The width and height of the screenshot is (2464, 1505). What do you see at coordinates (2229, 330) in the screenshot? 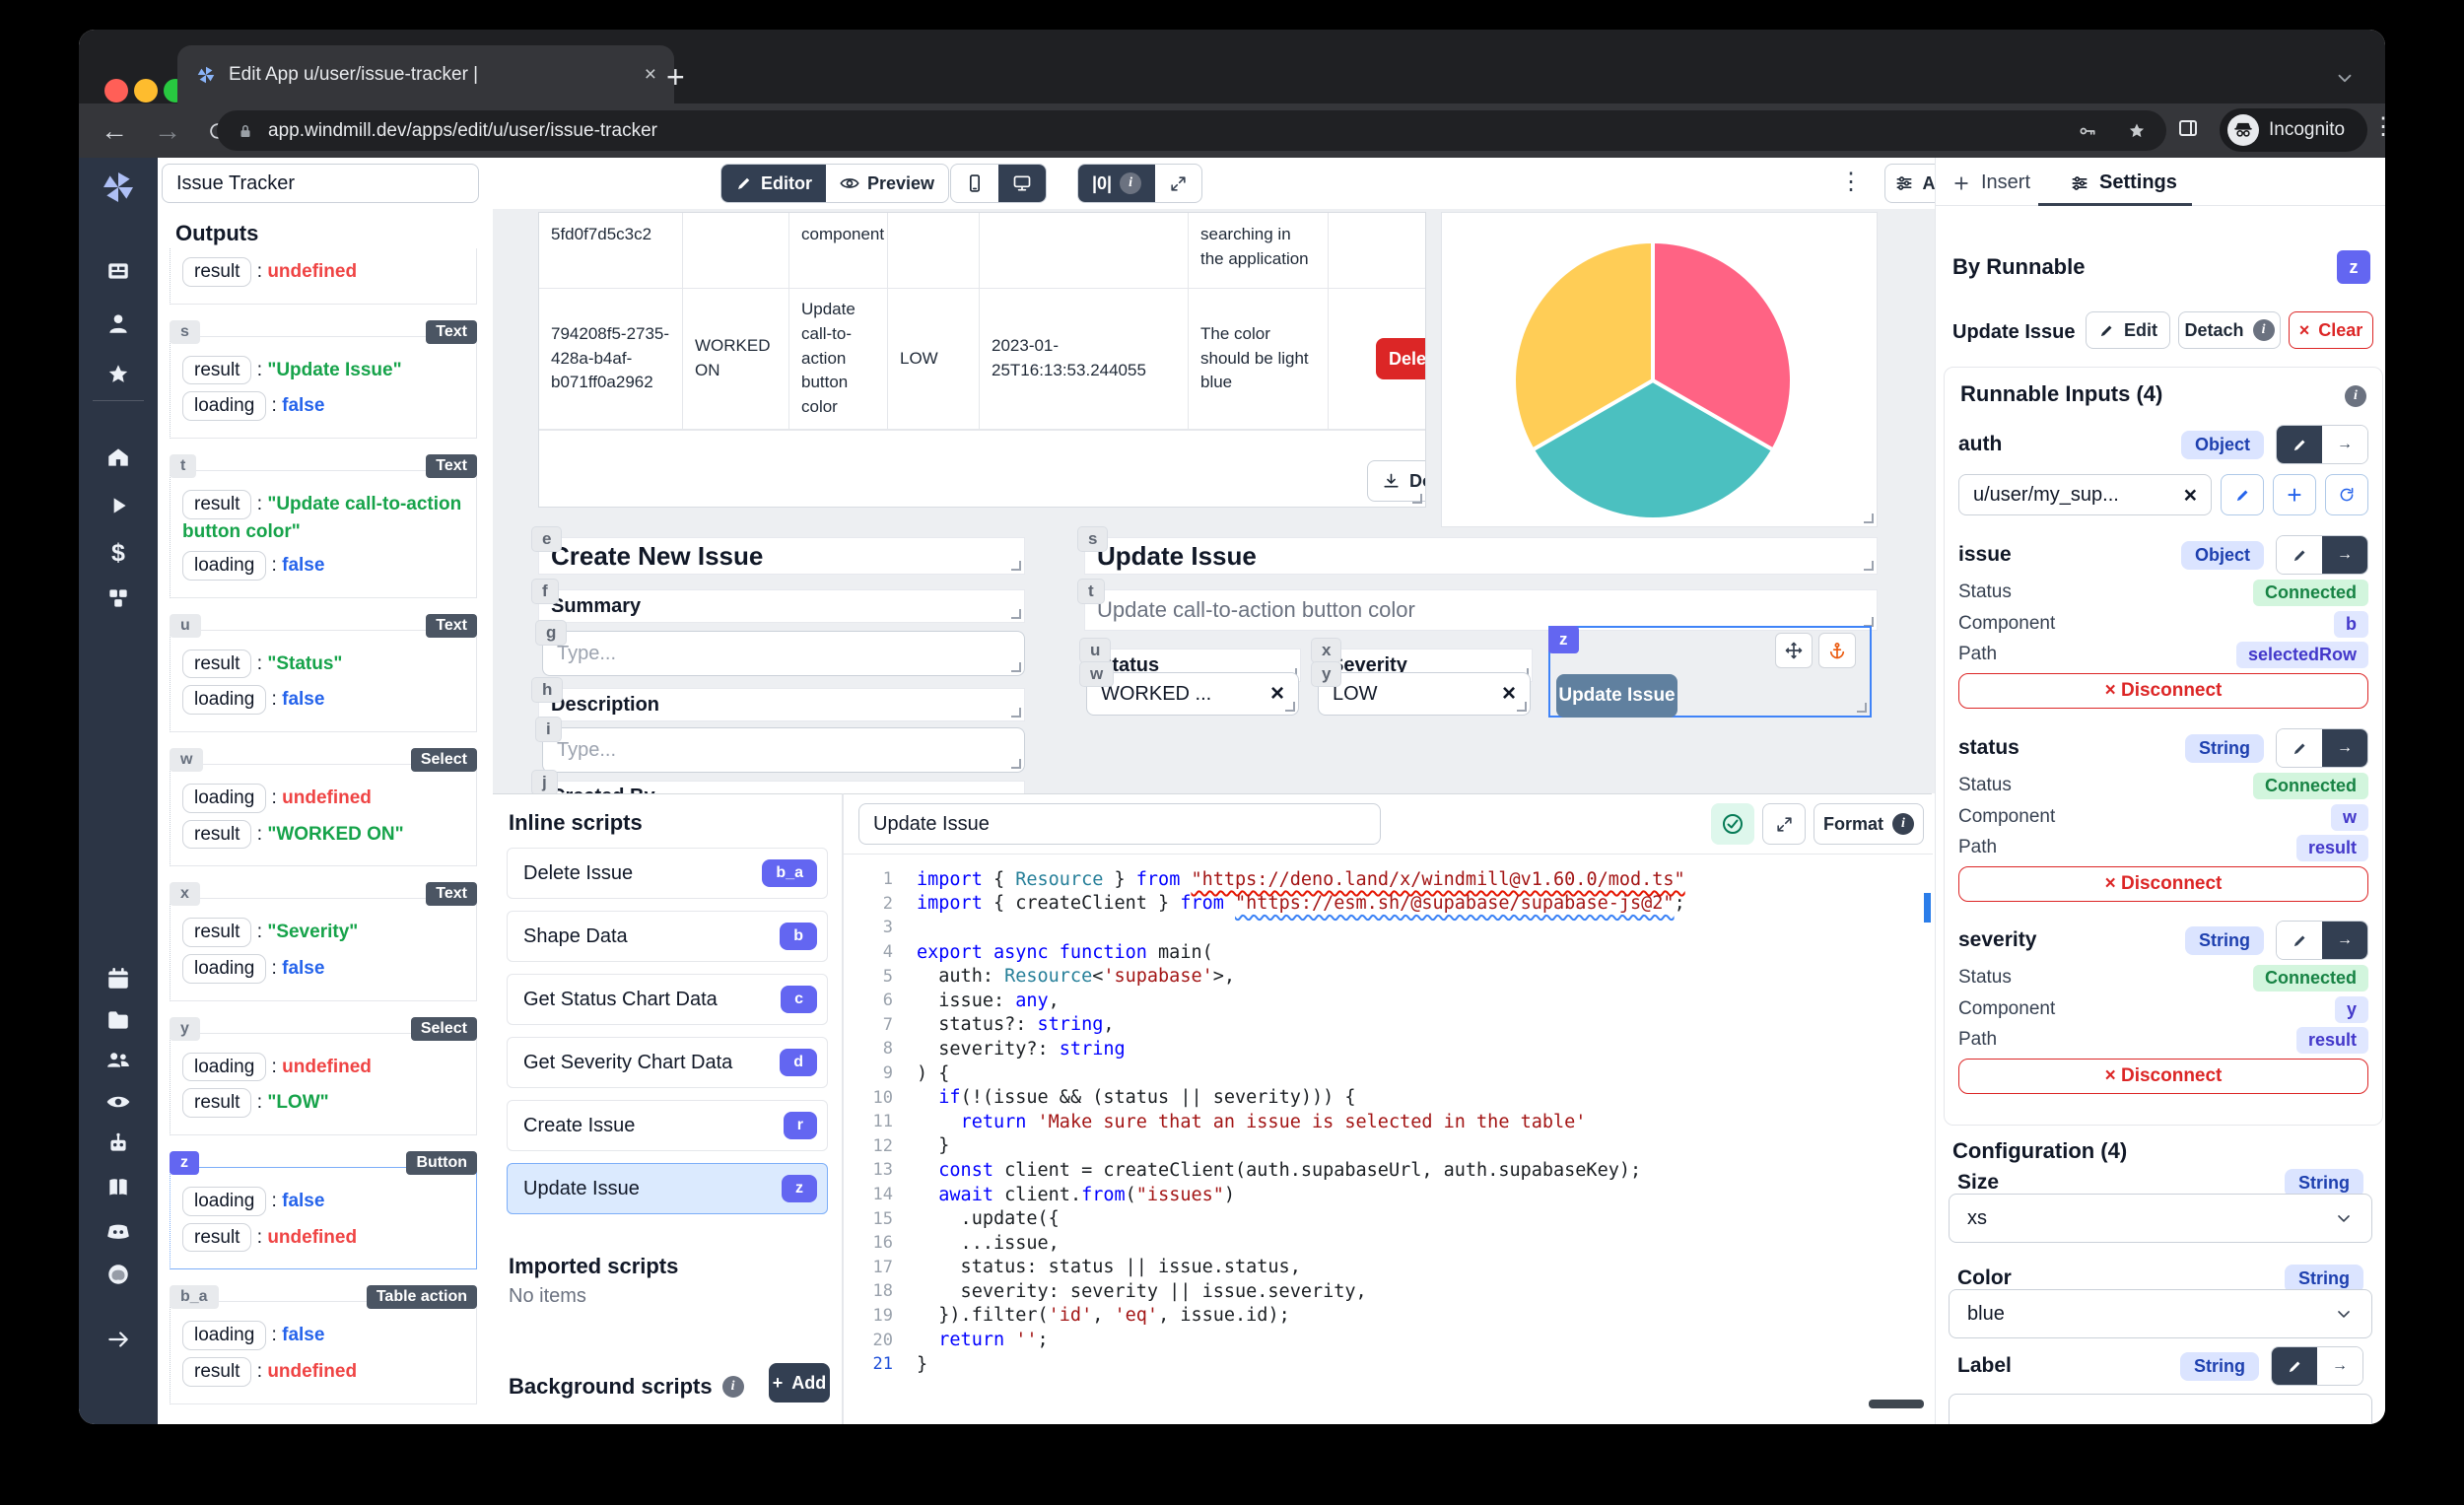
I see `detach-button: Detach i` at bounding box center [2229, 330].